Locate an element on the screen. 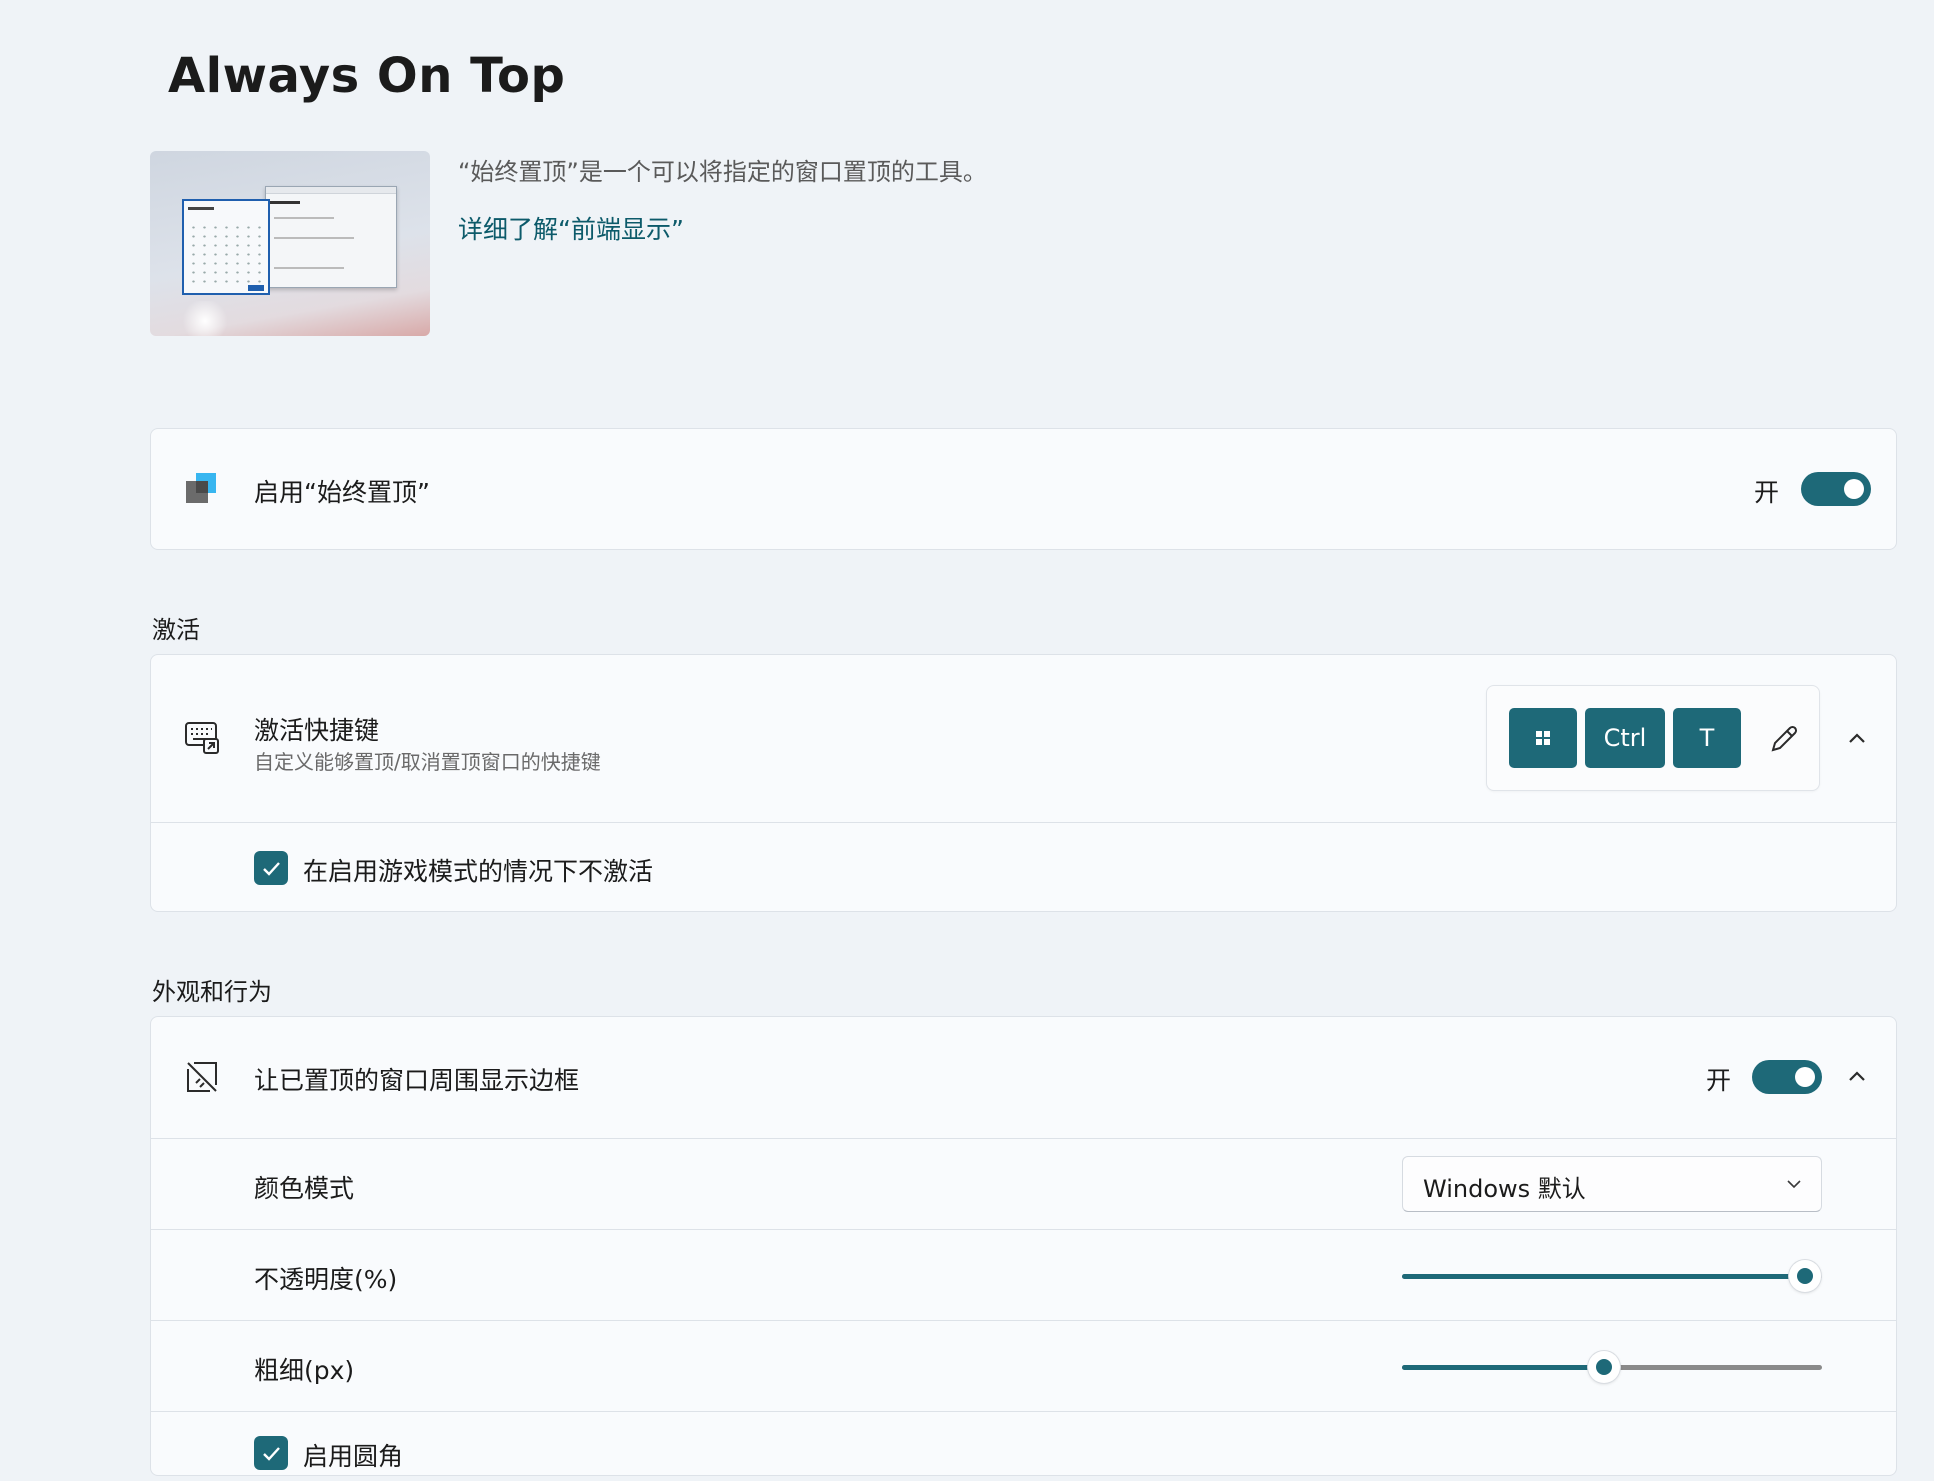 Image resolution: width=1934 pixels, height=1481 pixels. thickness-slider-thumb is located at coordinates (1604, 1367).